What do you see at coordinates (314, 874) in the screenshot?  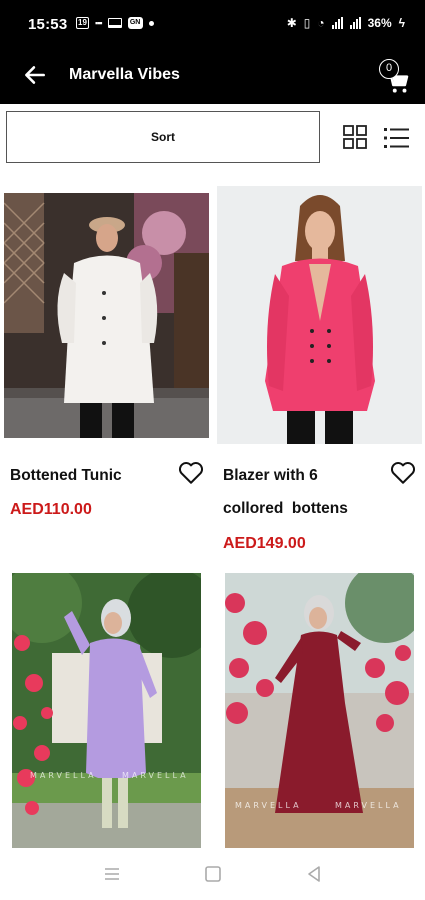 I see `back-nav-icon` at bounding box center [314, 874].